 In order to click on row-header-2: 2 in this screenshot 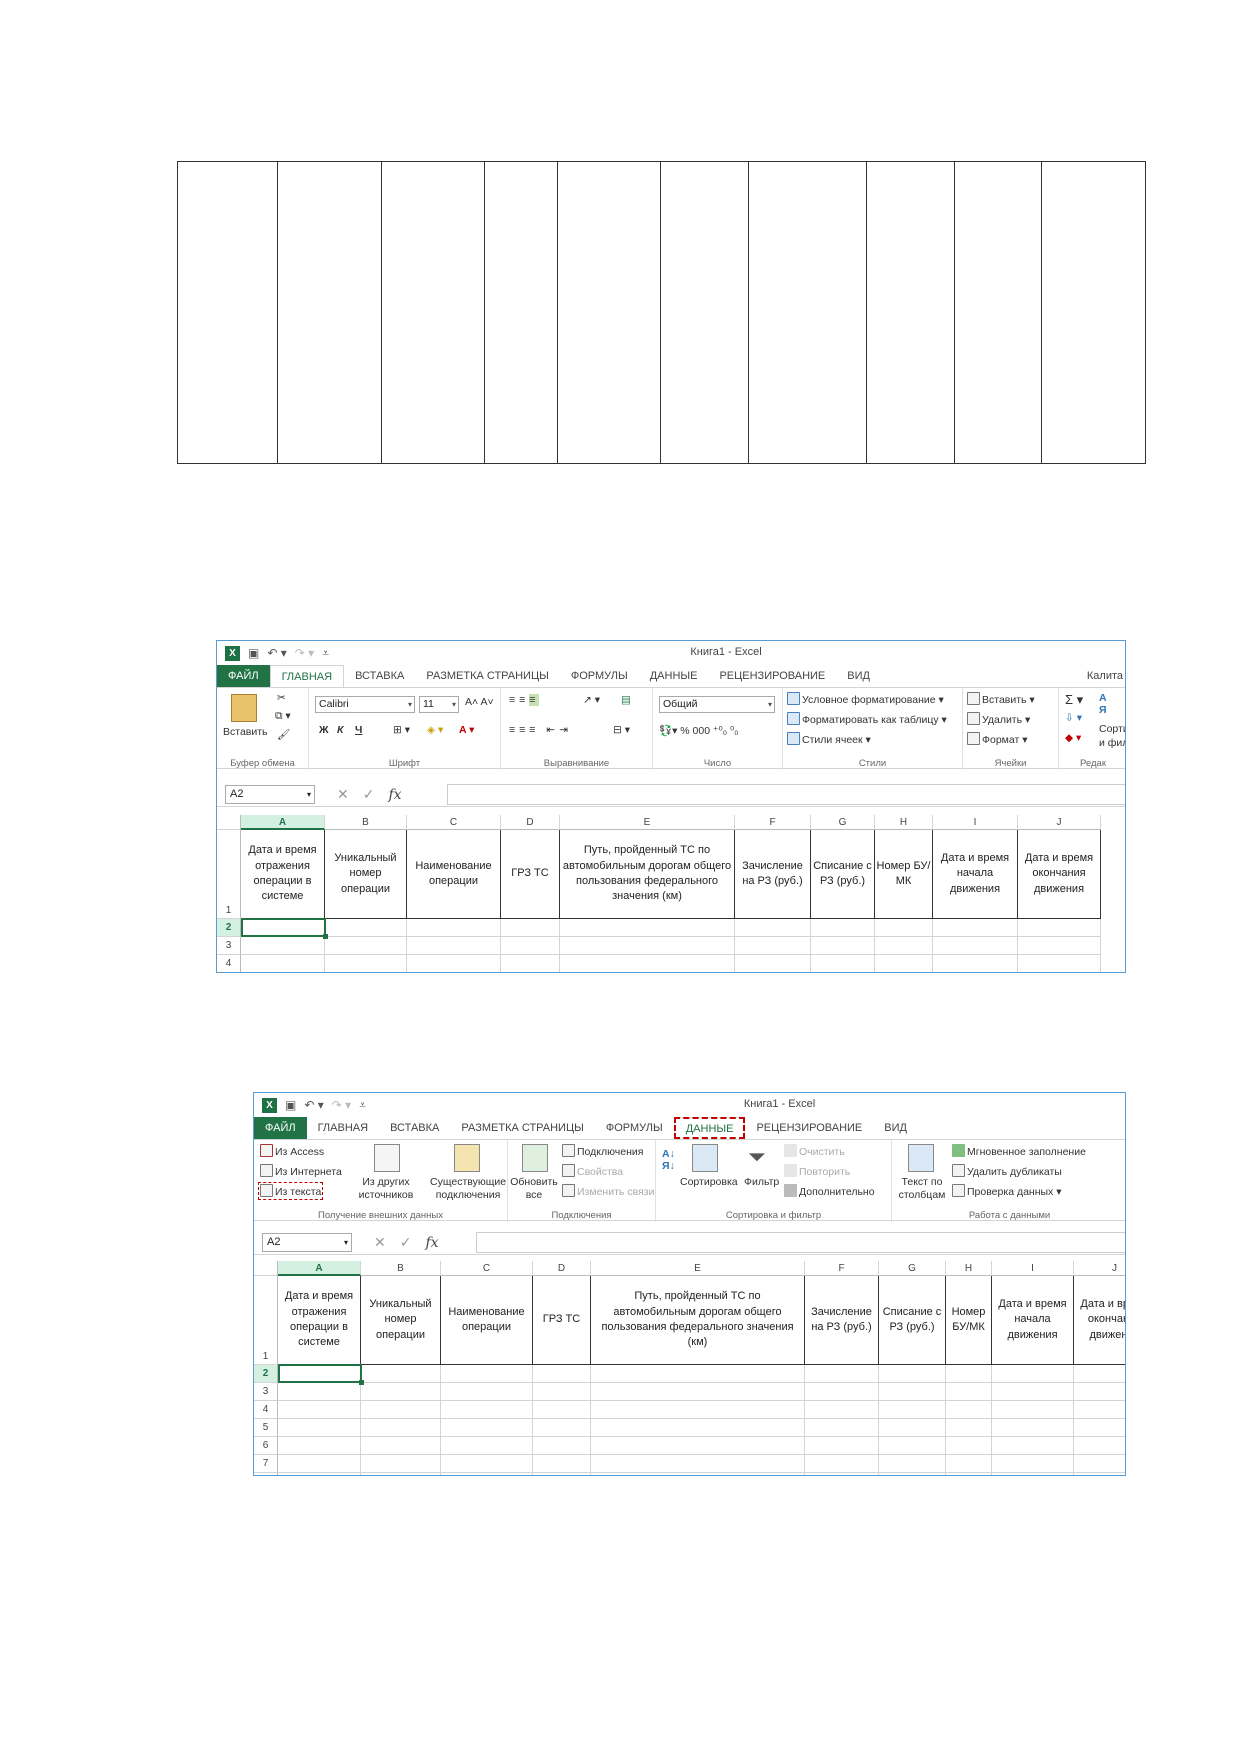, I will do `click(229, 928)`.